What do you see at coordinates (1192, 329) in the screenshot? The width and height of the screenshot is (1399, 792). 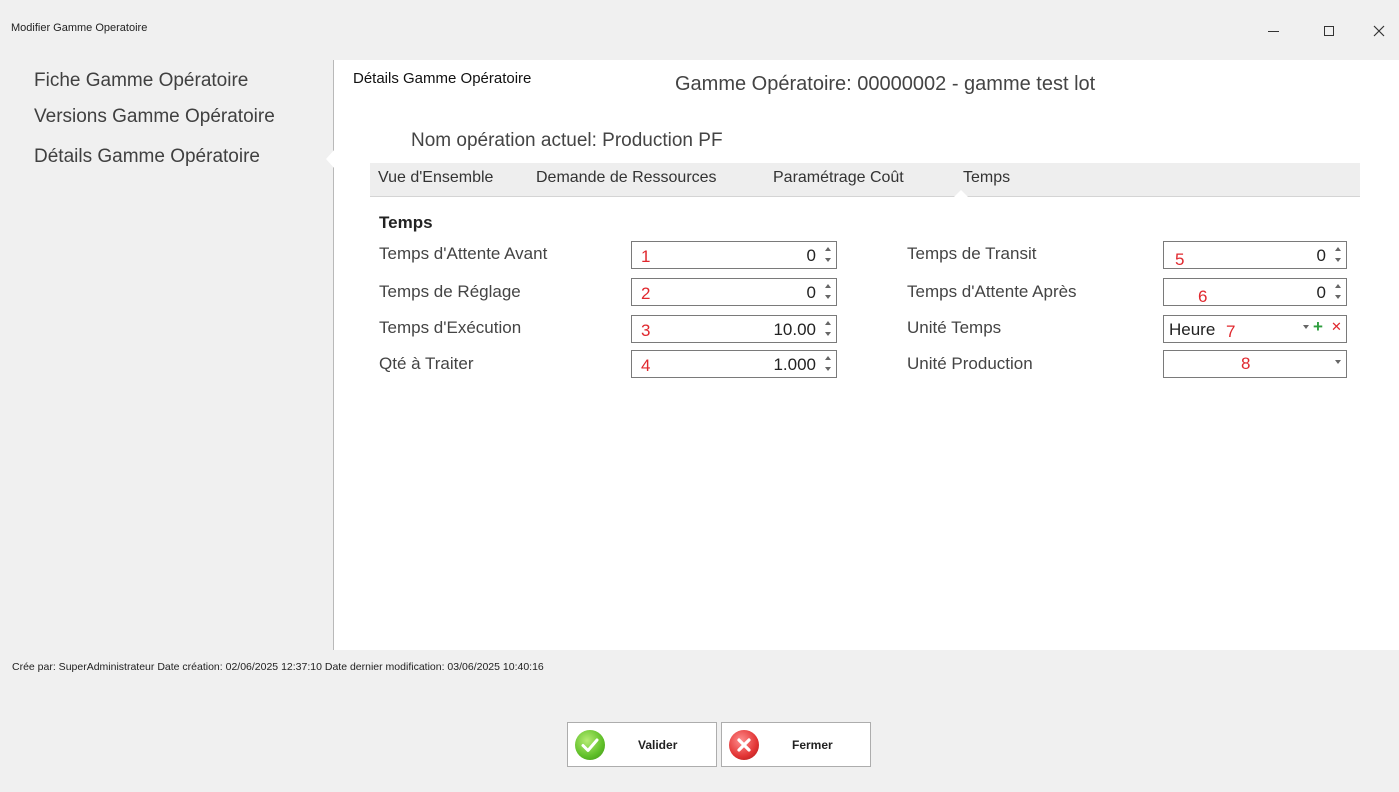 I see `unite-temps-value: Heure` at bounding box center [1192, 329].